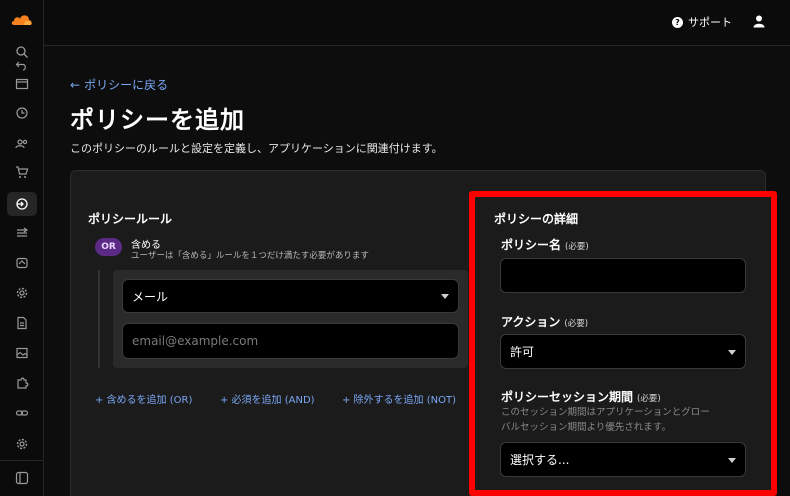 This screenshot has width=790, height=496. What do you see at coordinates (22, 460) in the screenshot?
I see `rail-divider` at bounding box center [22, 460].